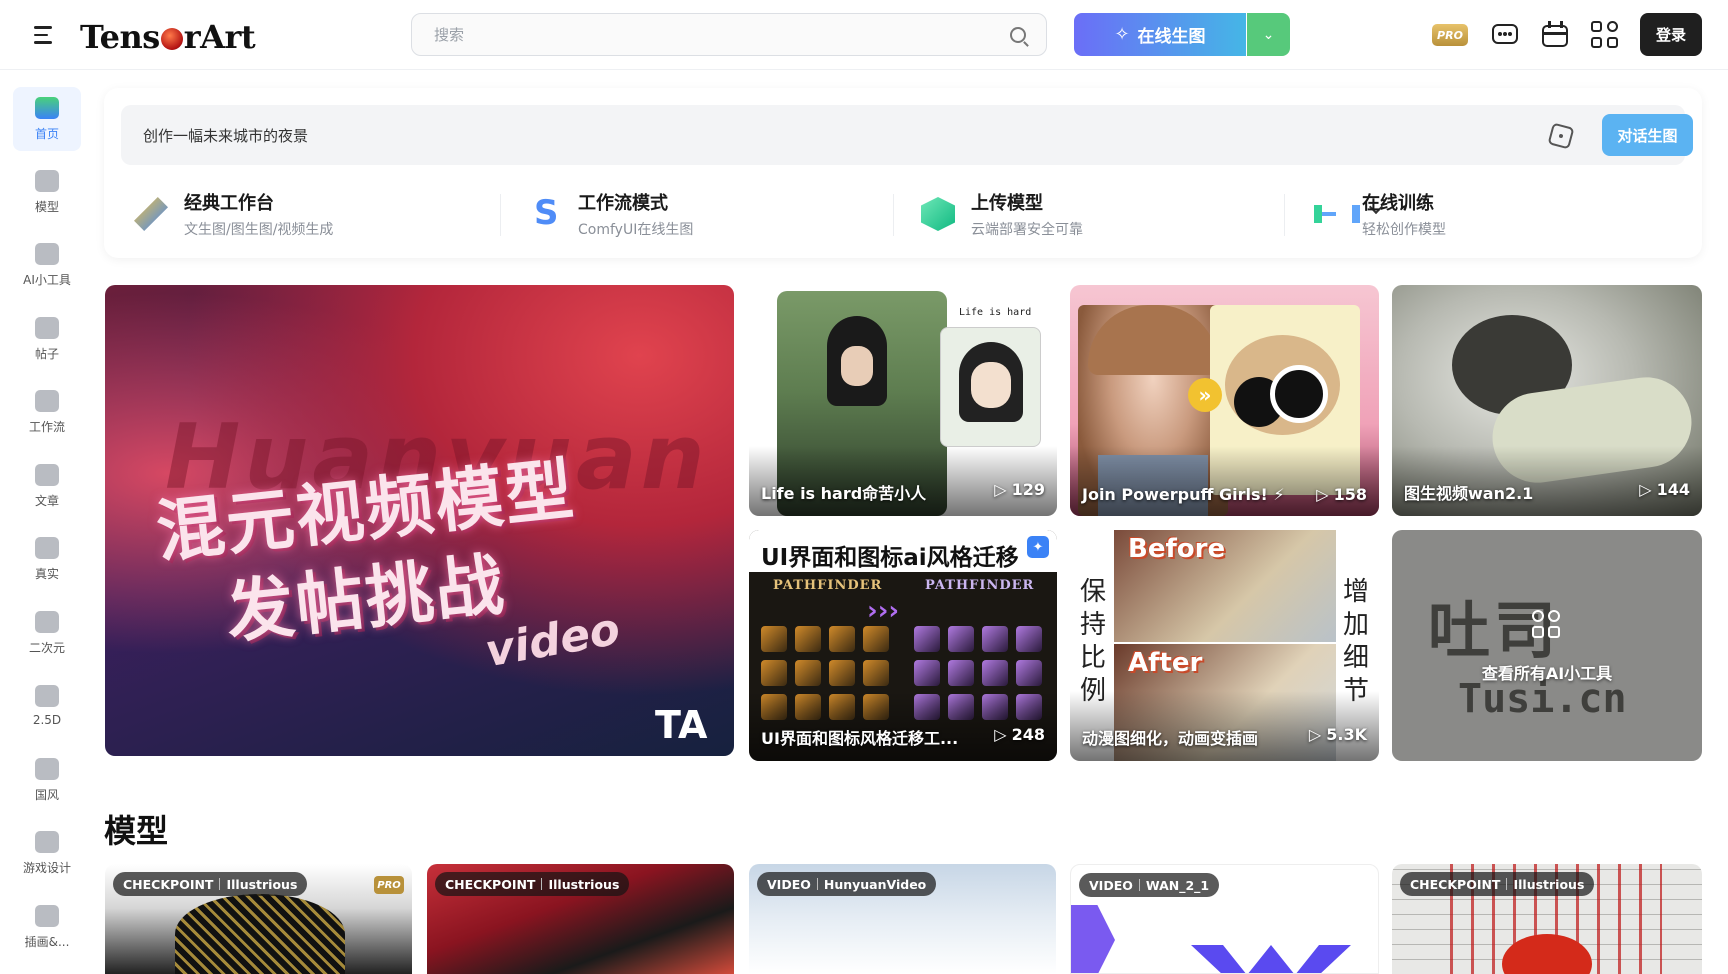 The width and height of the screenshot is (1728, 974). Describe the element at coordinates (1019, 492) in the screenshot. I see `card-view-count: 129` at that location.